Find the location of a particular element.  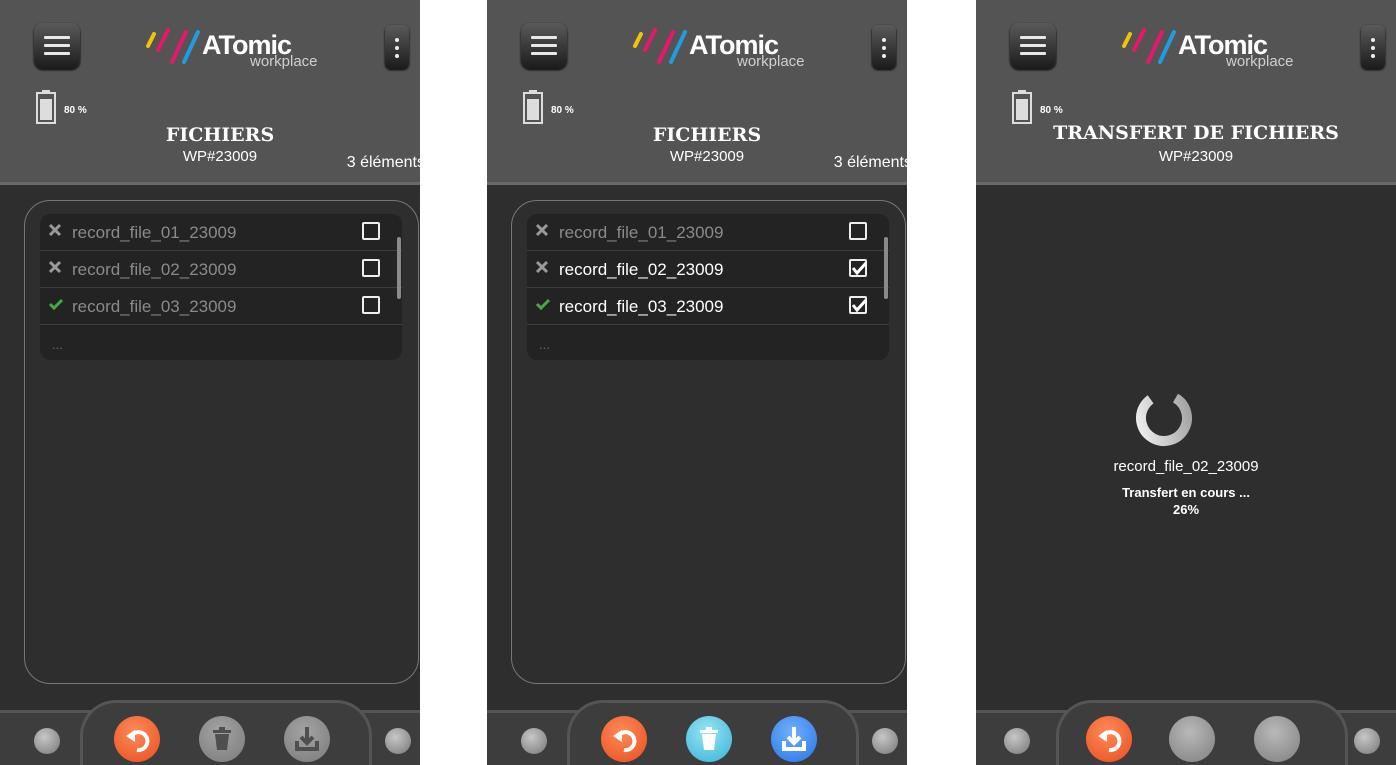

transfer-file-name: record_file_02_23009 is located at coordinates (1186, 466).